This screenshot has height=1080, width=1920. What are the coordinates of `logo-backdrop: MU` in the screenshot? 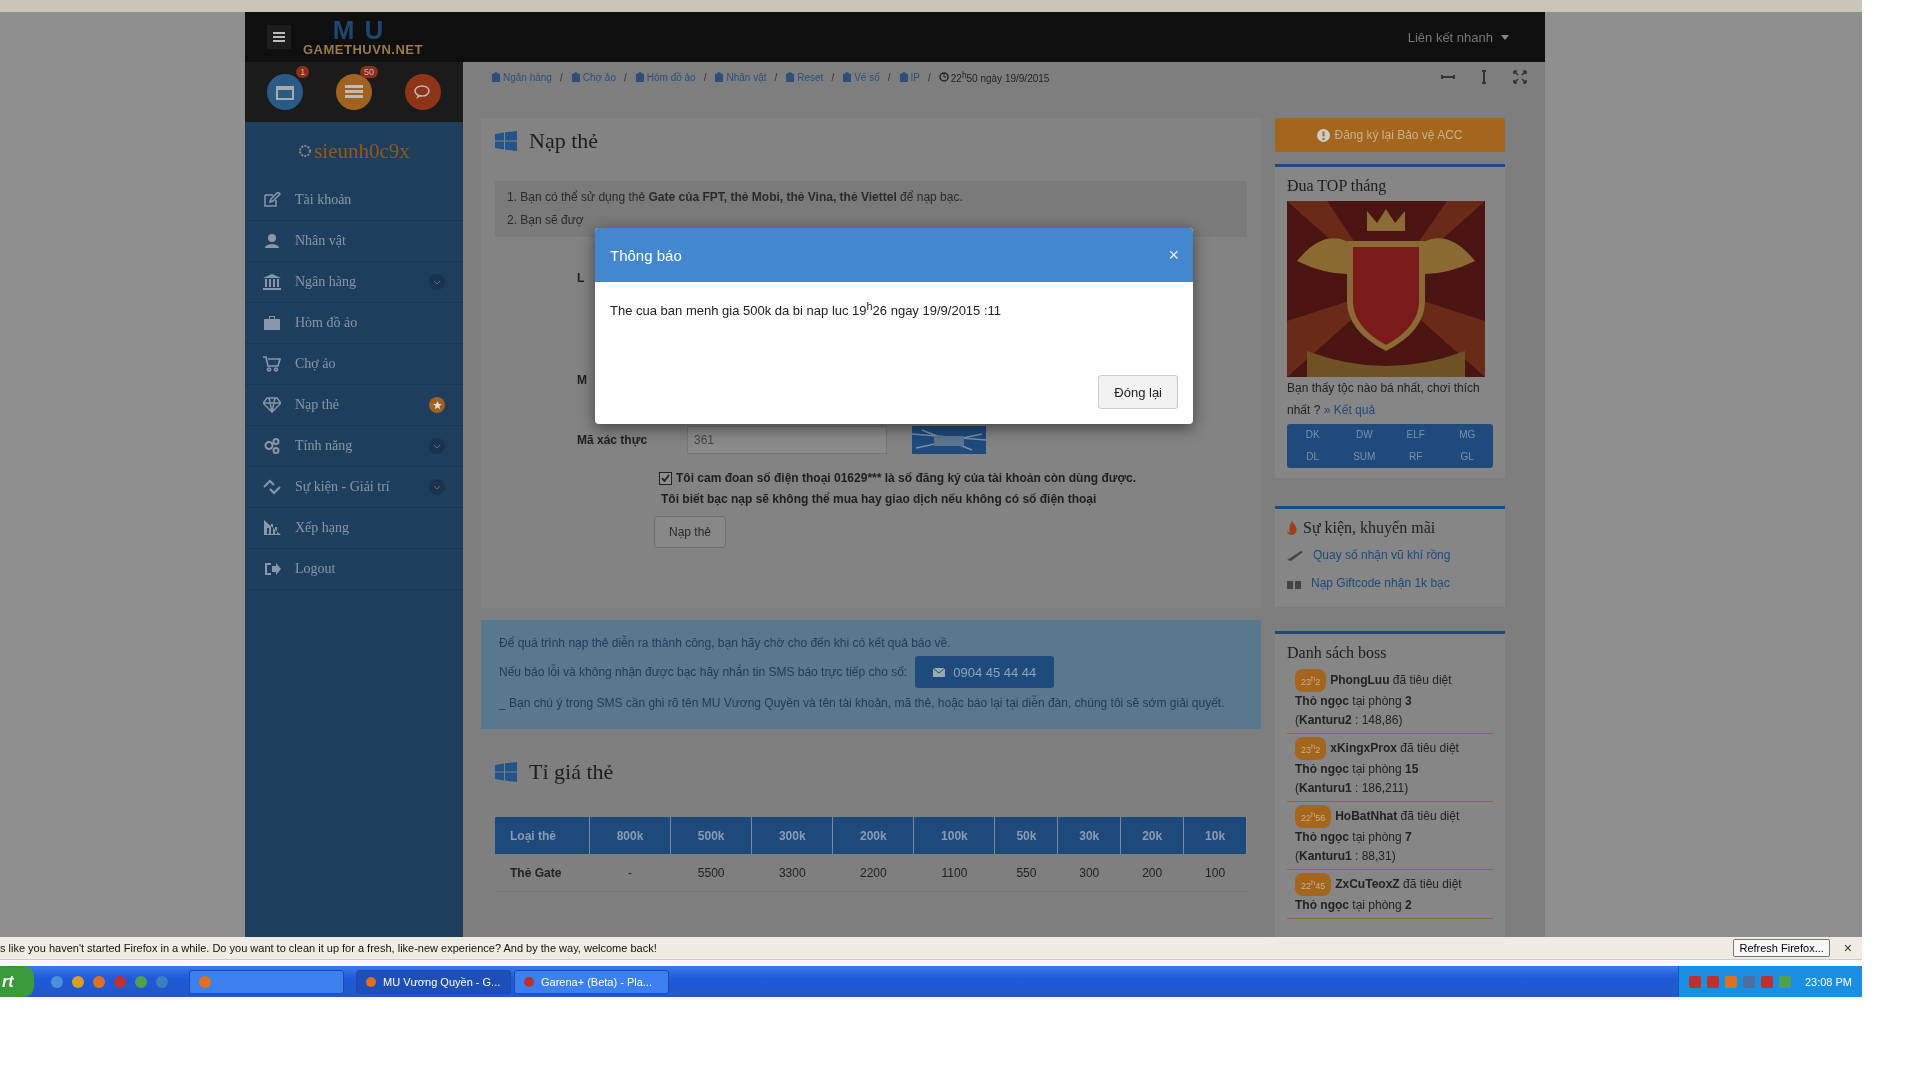 It's located at (363, 29).